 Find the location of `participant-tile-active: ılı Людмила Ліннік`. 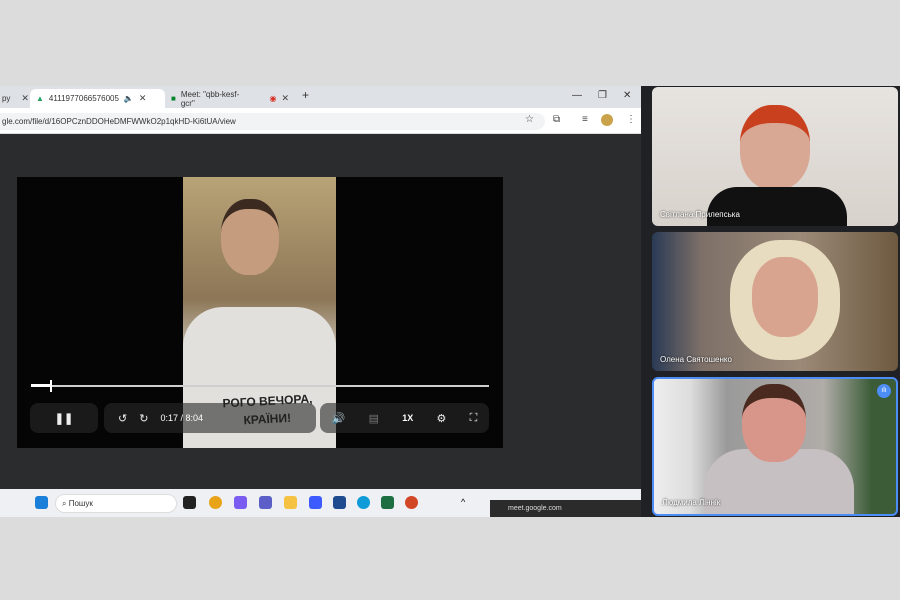

participant-tile-active: ılı Людмила Ліннік is located at coordinates (775, 446).